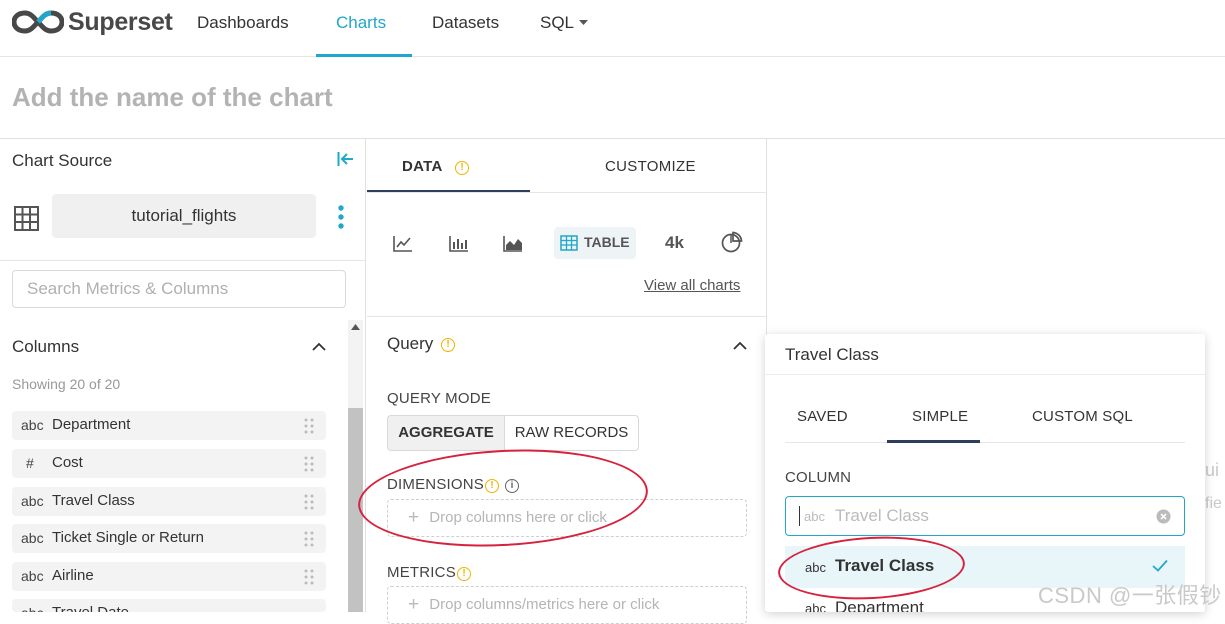 Image resolution: width=1225 pixels, height=624 pixels. What do you see at coordinates (439, 398) in the screenshot?
I see `query-mode-label: QUERY MODE` at bounding box center [439, 398].